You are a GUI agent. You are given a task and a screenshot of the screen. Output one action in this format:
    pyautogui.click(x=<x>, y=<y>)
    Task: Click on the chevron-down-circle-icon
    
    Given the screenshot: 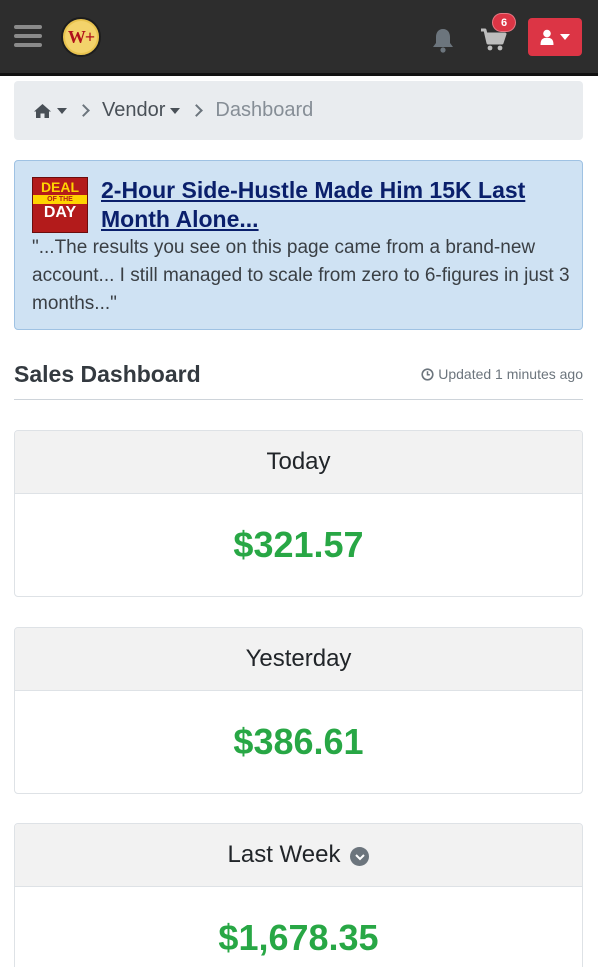 What is the action you would take?
    pyautogui.click(x=360, y=856)
    